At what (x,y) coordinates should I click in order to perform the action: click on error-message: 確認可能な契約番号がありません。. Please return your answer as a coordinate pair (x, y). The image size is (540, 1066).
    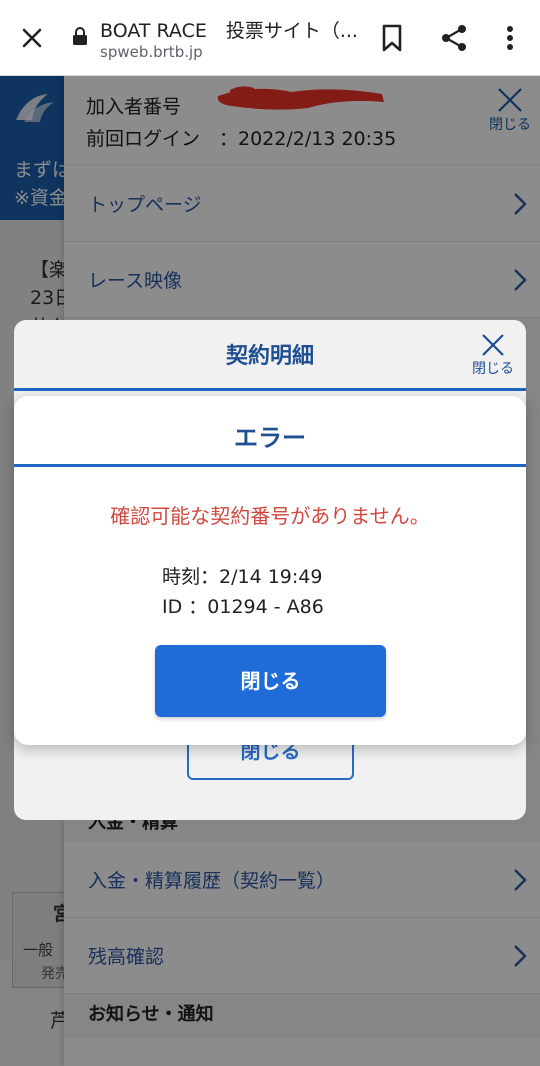
    Looking at the image, I should click on (270, 516).